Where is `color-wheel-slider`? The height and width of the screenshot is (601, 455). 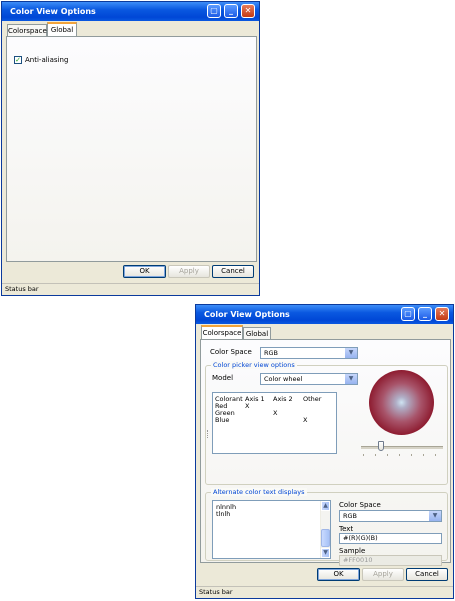
color-wheel-slider is located at coordinates (402, 449).